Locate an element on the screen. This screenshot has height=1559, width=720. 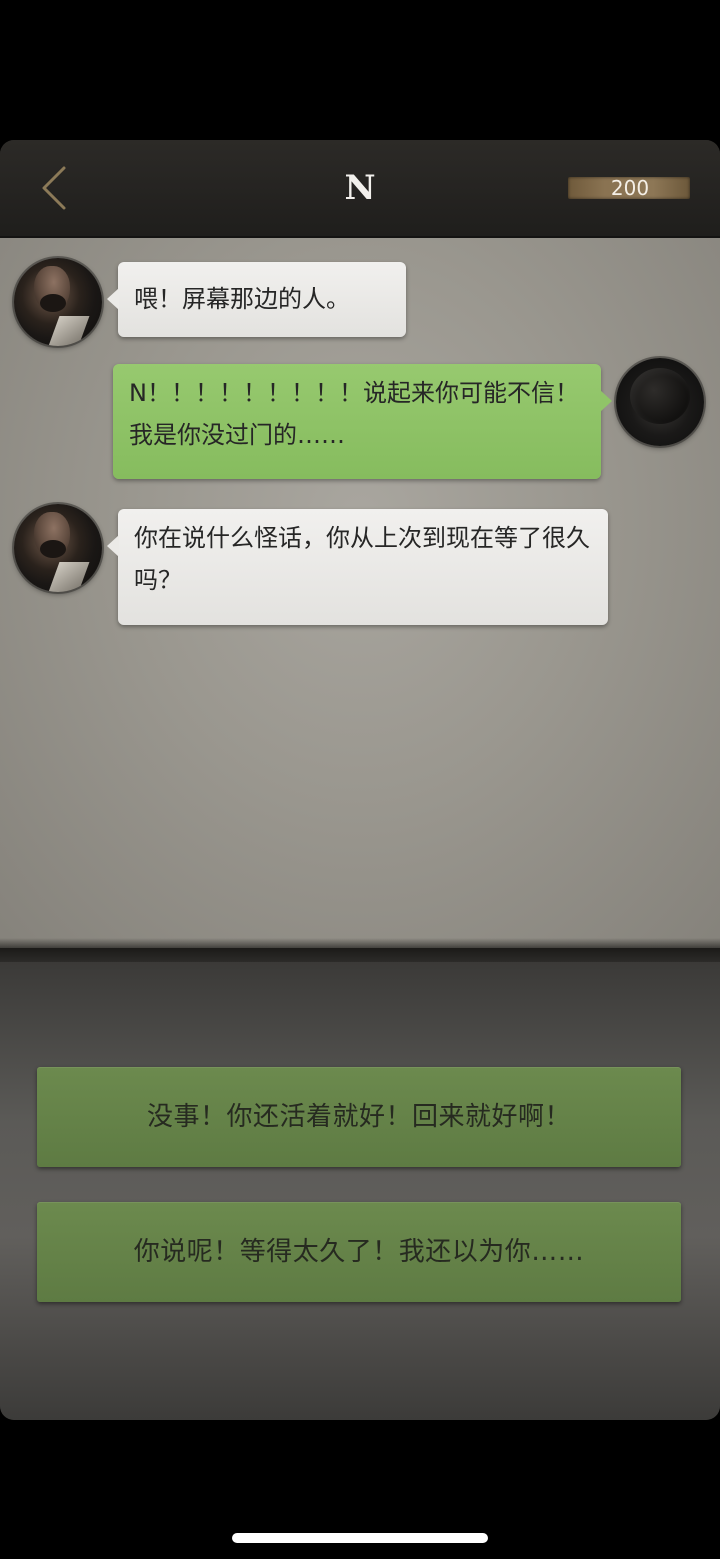
top-bar: N 200 is located at coordinates (360, 189).